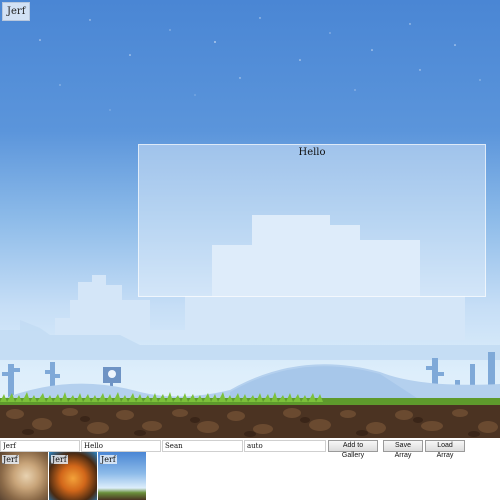 The width and height of the screenshot is (500, 500). I want to click on gallery-thumb-tiger: Jerf, so click(73, 476).